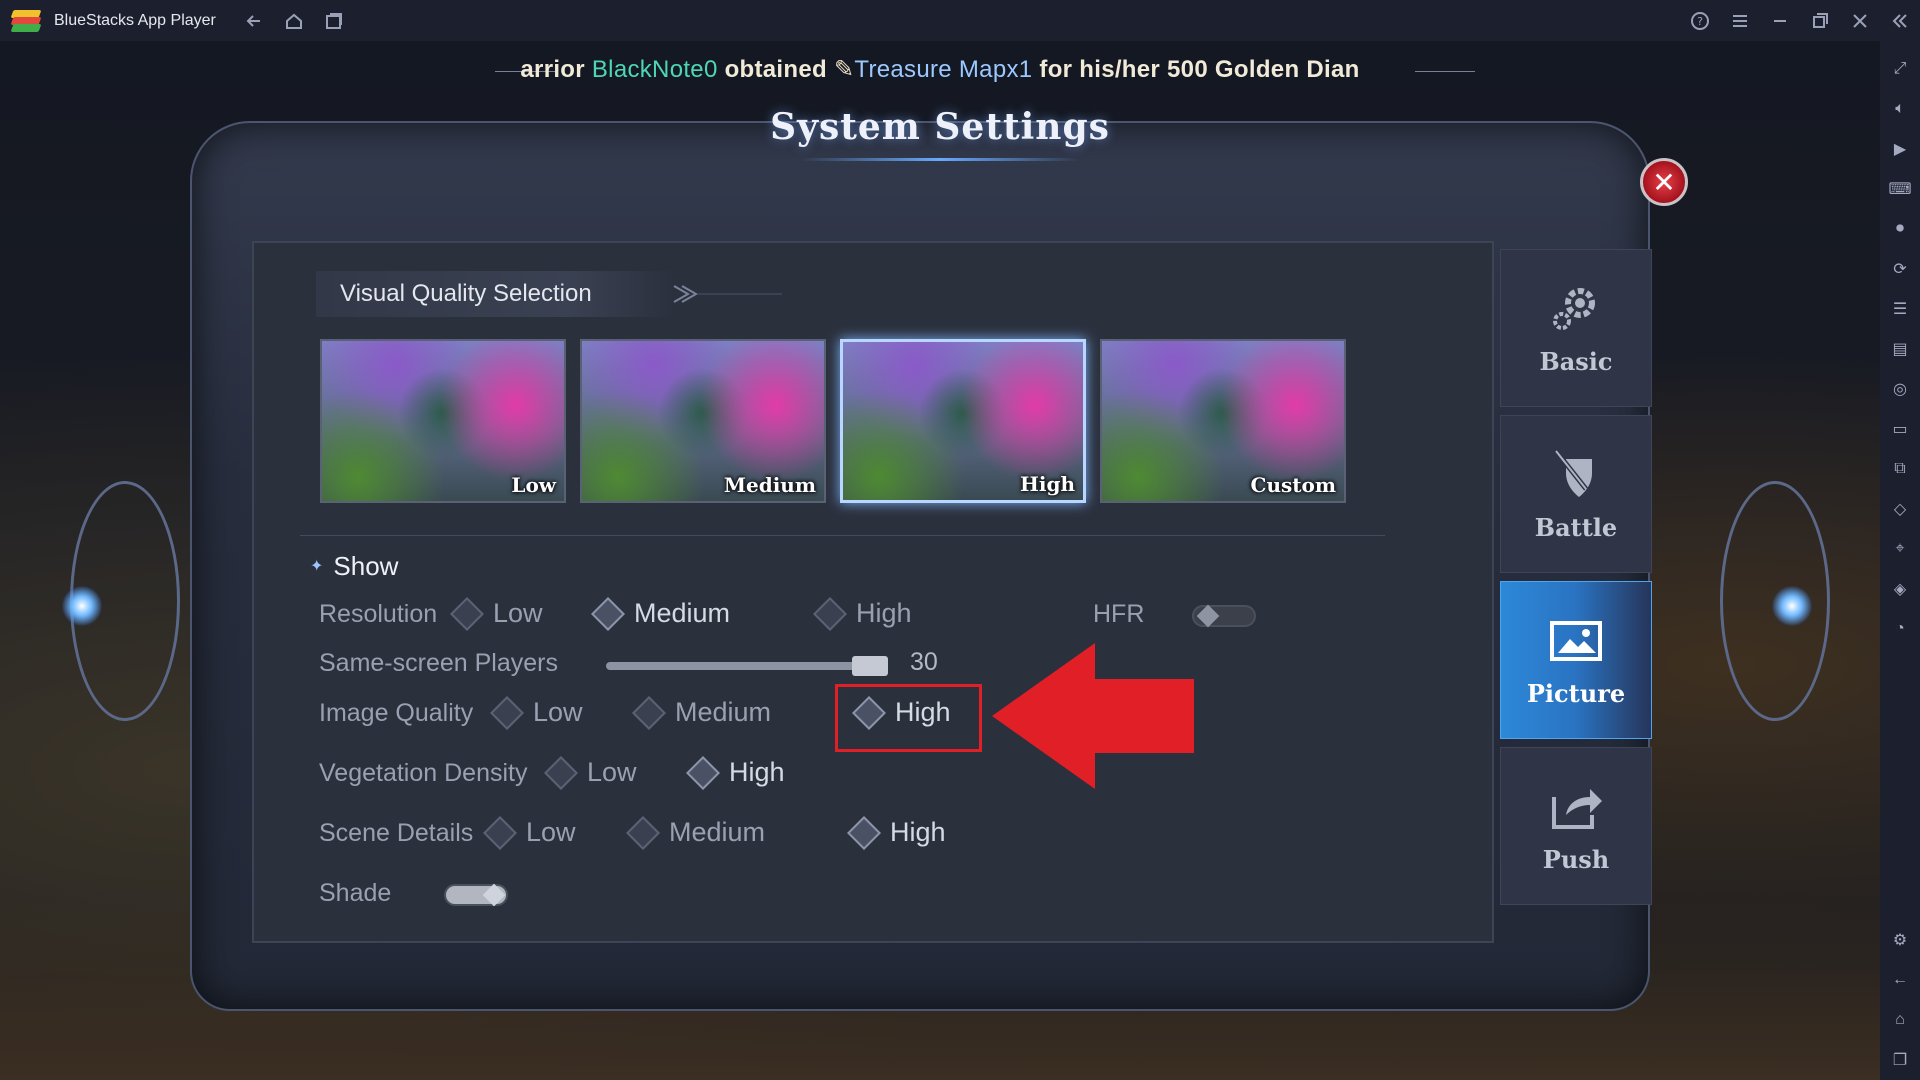 This screenshot has height=1080, width=1920. What do you see at coordinates (896, 832) in the screenshot?
I see `scene-details-high-option: High` at bounding box center [896, 832].